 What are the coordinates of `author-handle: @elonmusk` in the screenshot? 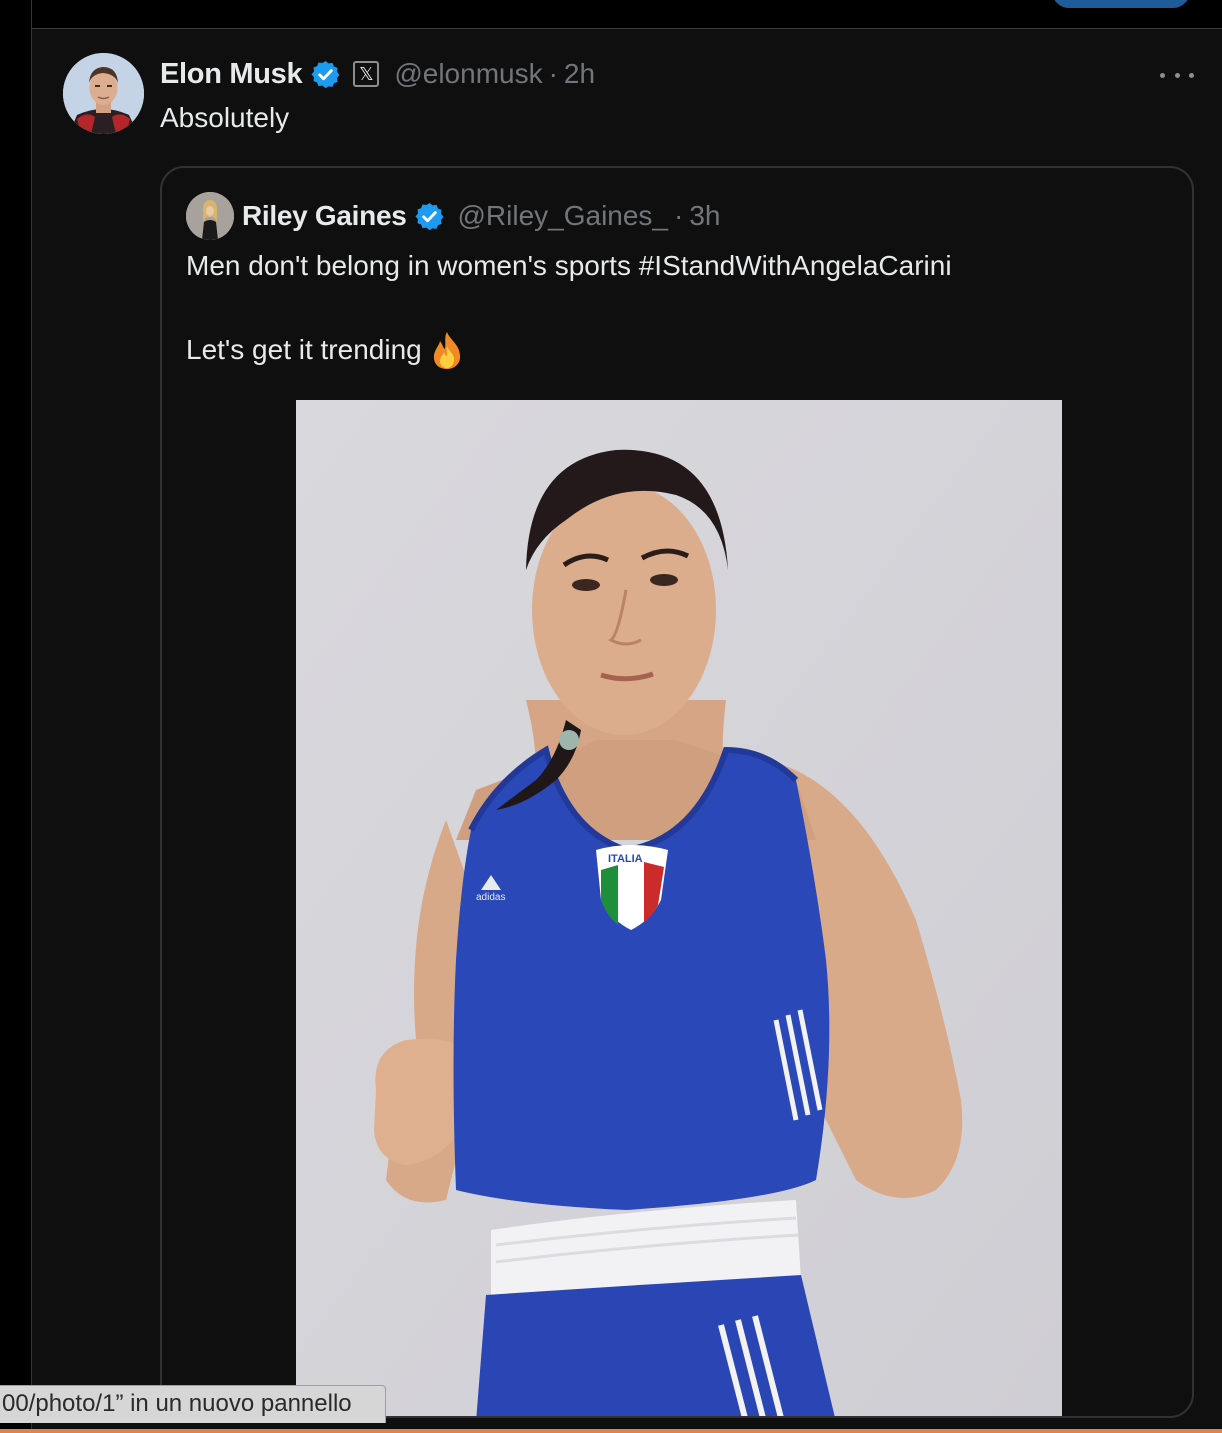 It's located at (468, 74).